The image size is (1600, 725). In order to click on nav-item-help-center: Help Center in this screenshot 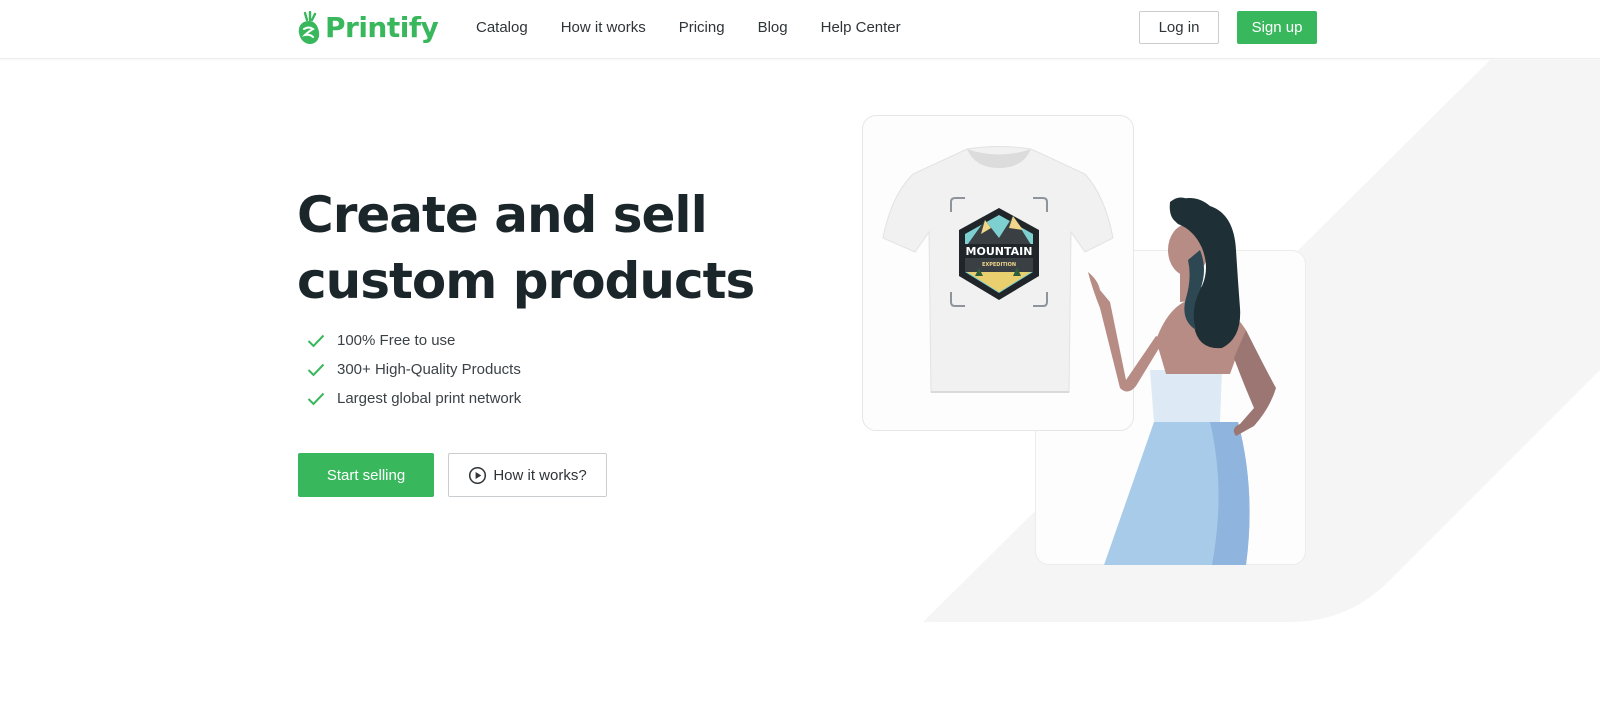, I will do `click(861, 28)`.